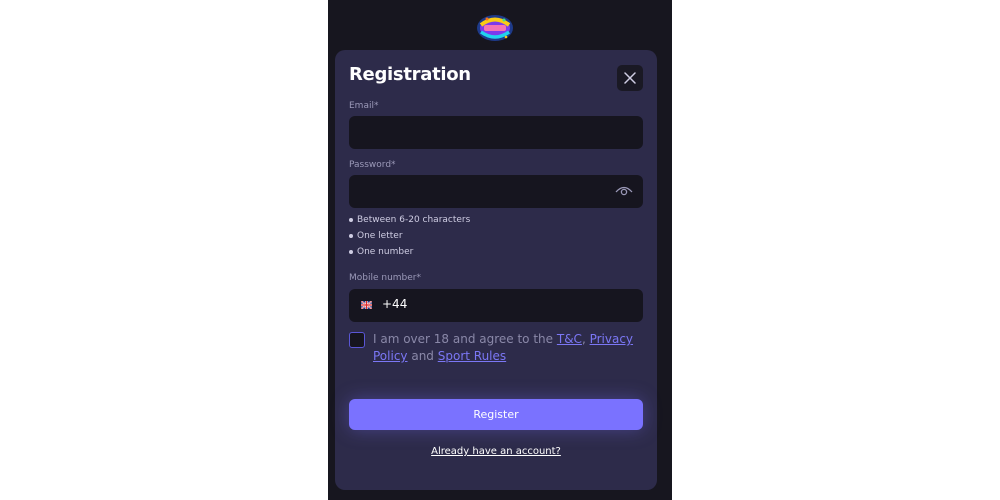  I want to click on password-rule: One number, so click(409, 252).